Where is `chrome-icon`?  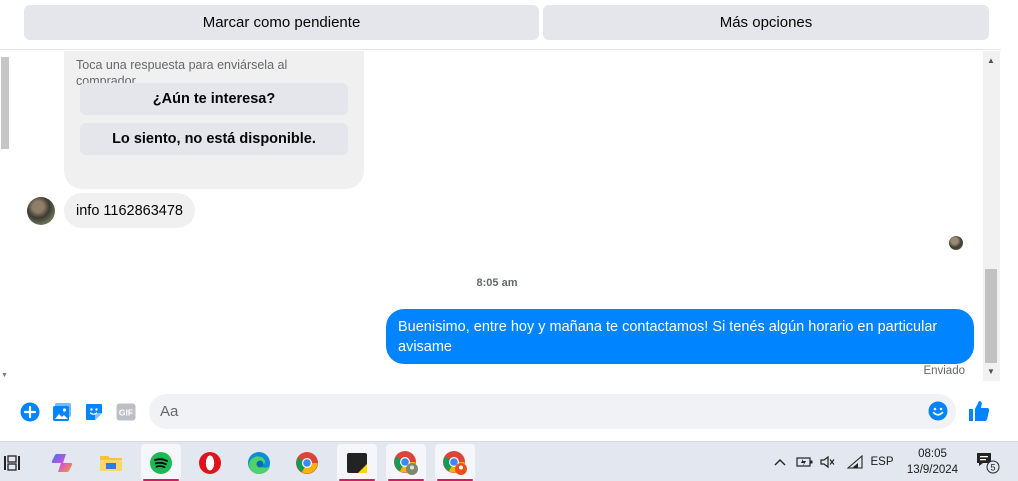 chrome-icon is located at coordinates (307, 462).